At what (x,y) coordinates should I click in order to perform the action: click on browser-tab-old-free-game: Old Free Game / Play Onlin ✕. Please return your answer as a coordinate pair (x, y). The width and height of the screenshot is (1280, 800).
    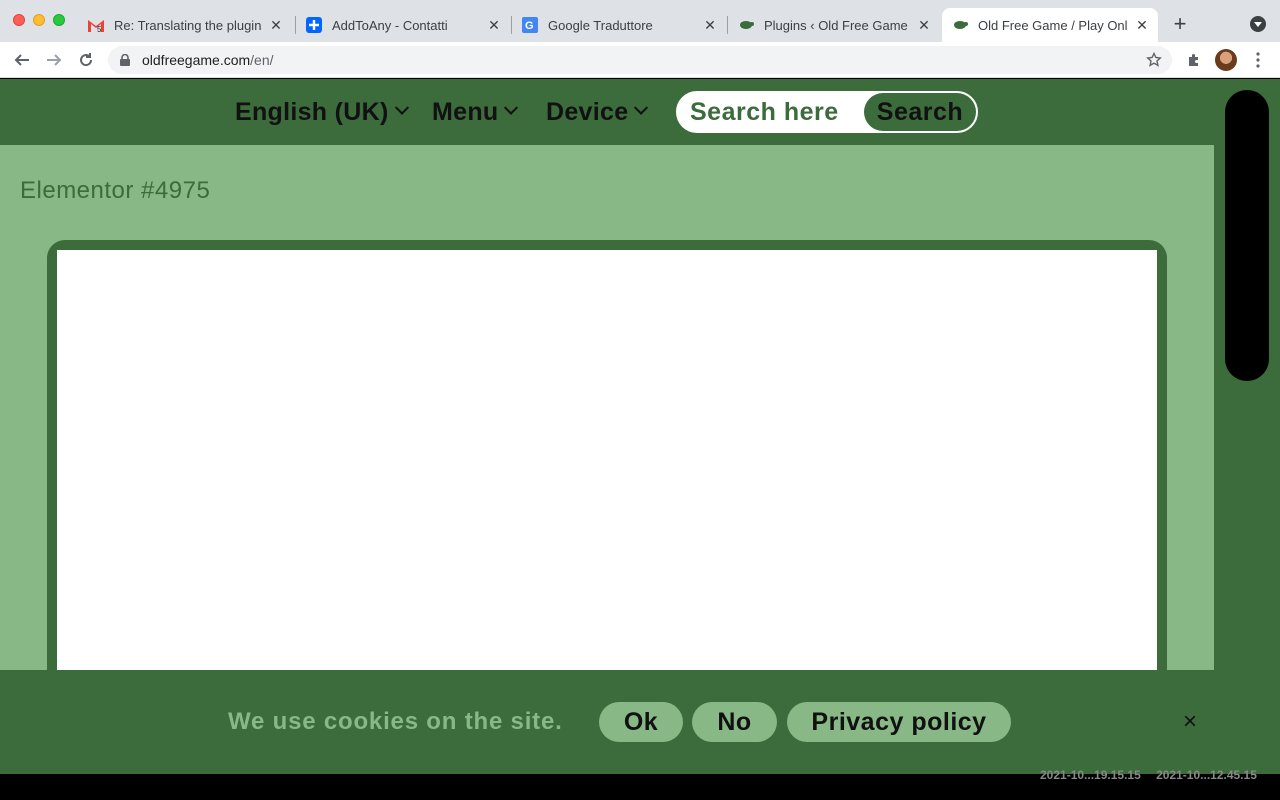
    Looking at the image, I should click on (1050, 25).